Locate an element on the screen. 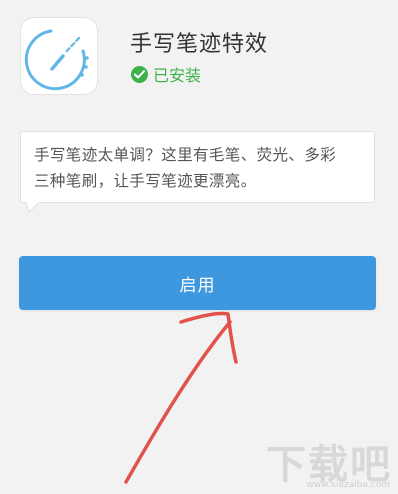  pen-stroke-icon is located at coordinates (56, 60).